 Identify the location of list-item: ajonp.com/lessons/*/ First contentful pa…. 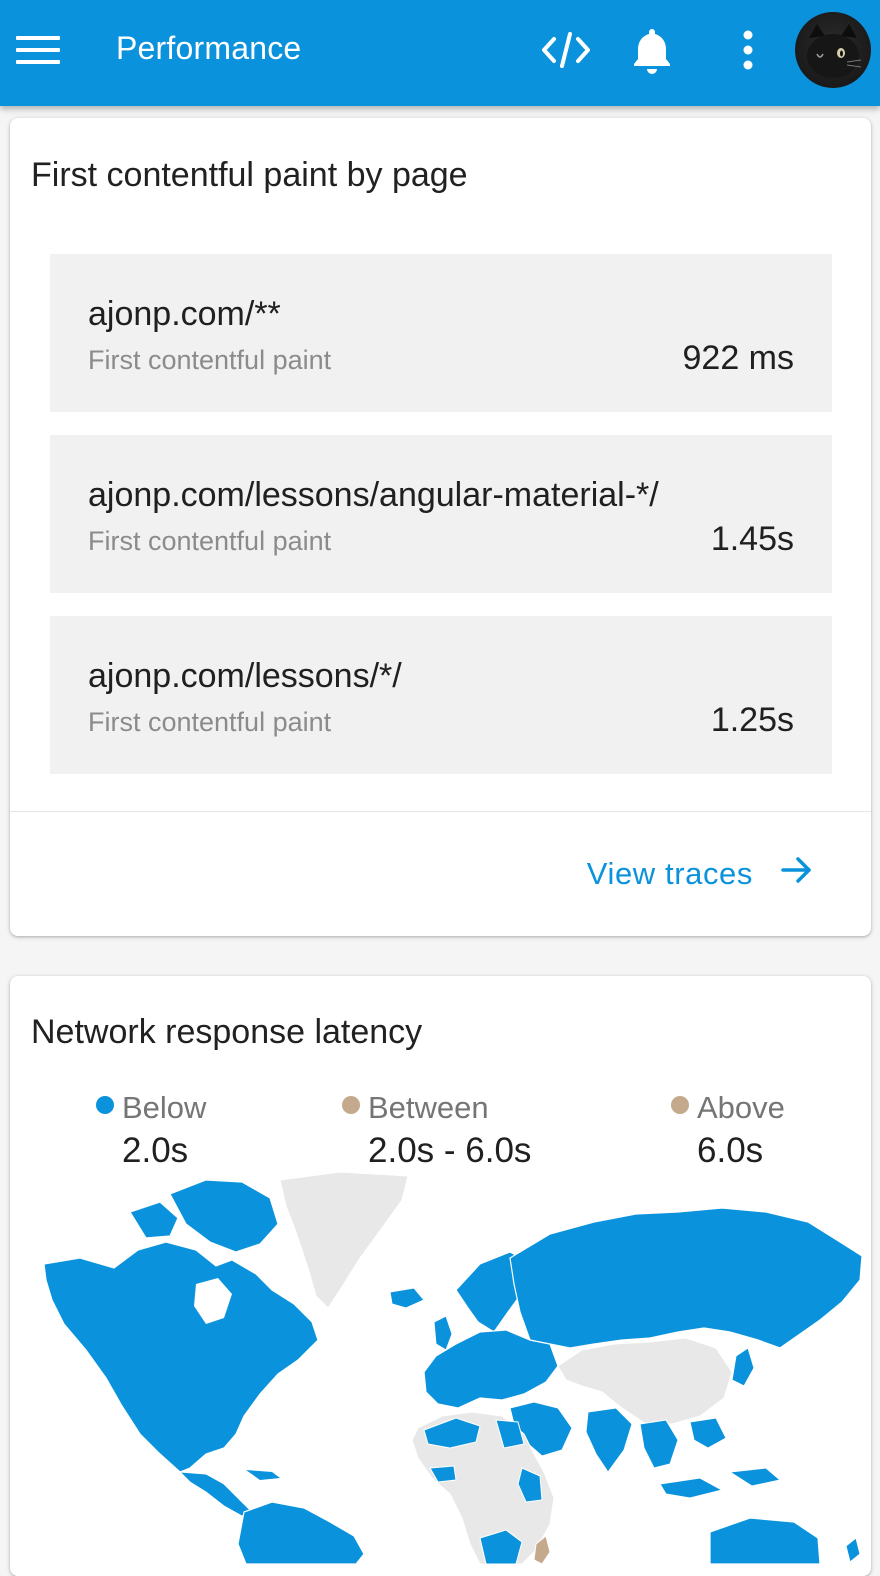
(441, 695).